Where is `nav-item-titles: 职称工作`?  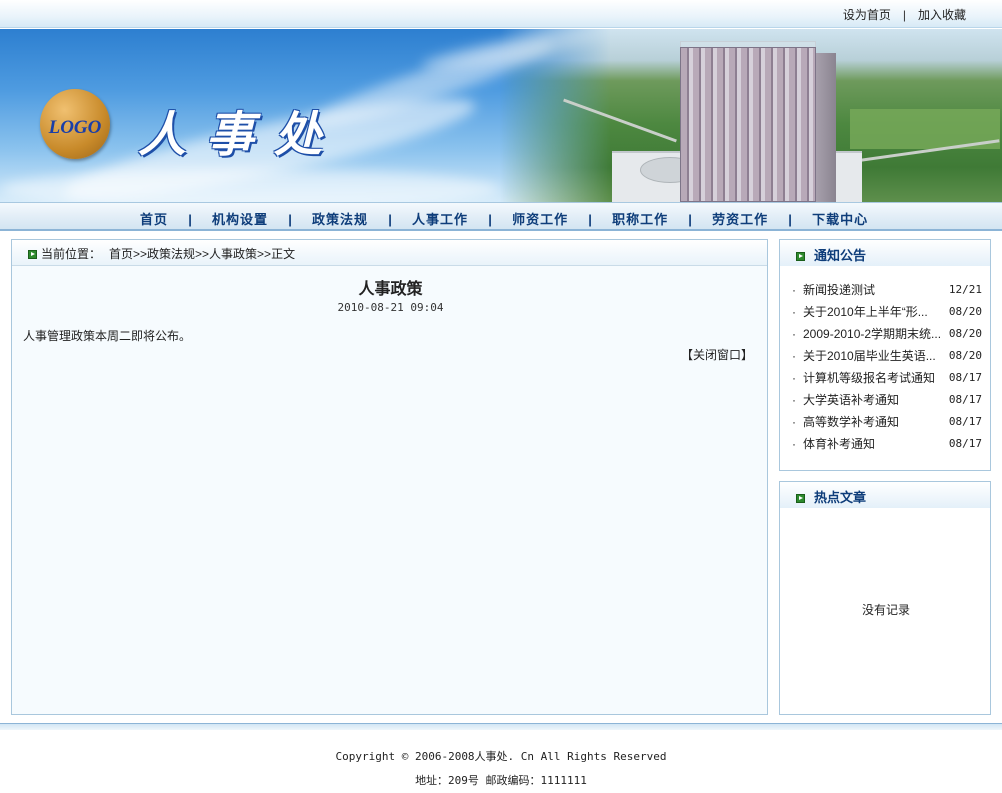 nav-item-titles: 职称工作 is located at coordinates (640, 218).